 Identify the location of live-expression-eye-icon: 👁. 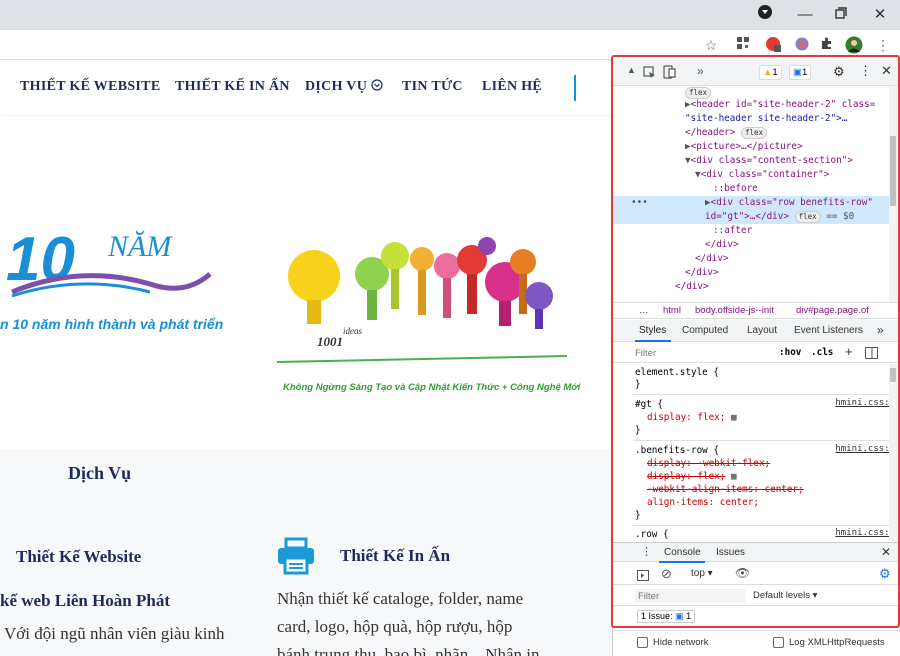
(742, 573).